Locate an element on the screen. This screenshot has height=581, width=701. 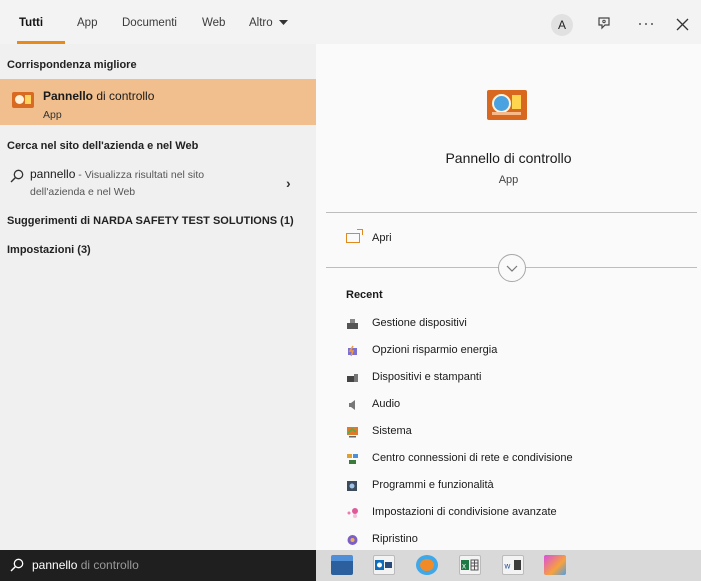
recent-item-label: Ripristino is located at coordinates (395, 539).